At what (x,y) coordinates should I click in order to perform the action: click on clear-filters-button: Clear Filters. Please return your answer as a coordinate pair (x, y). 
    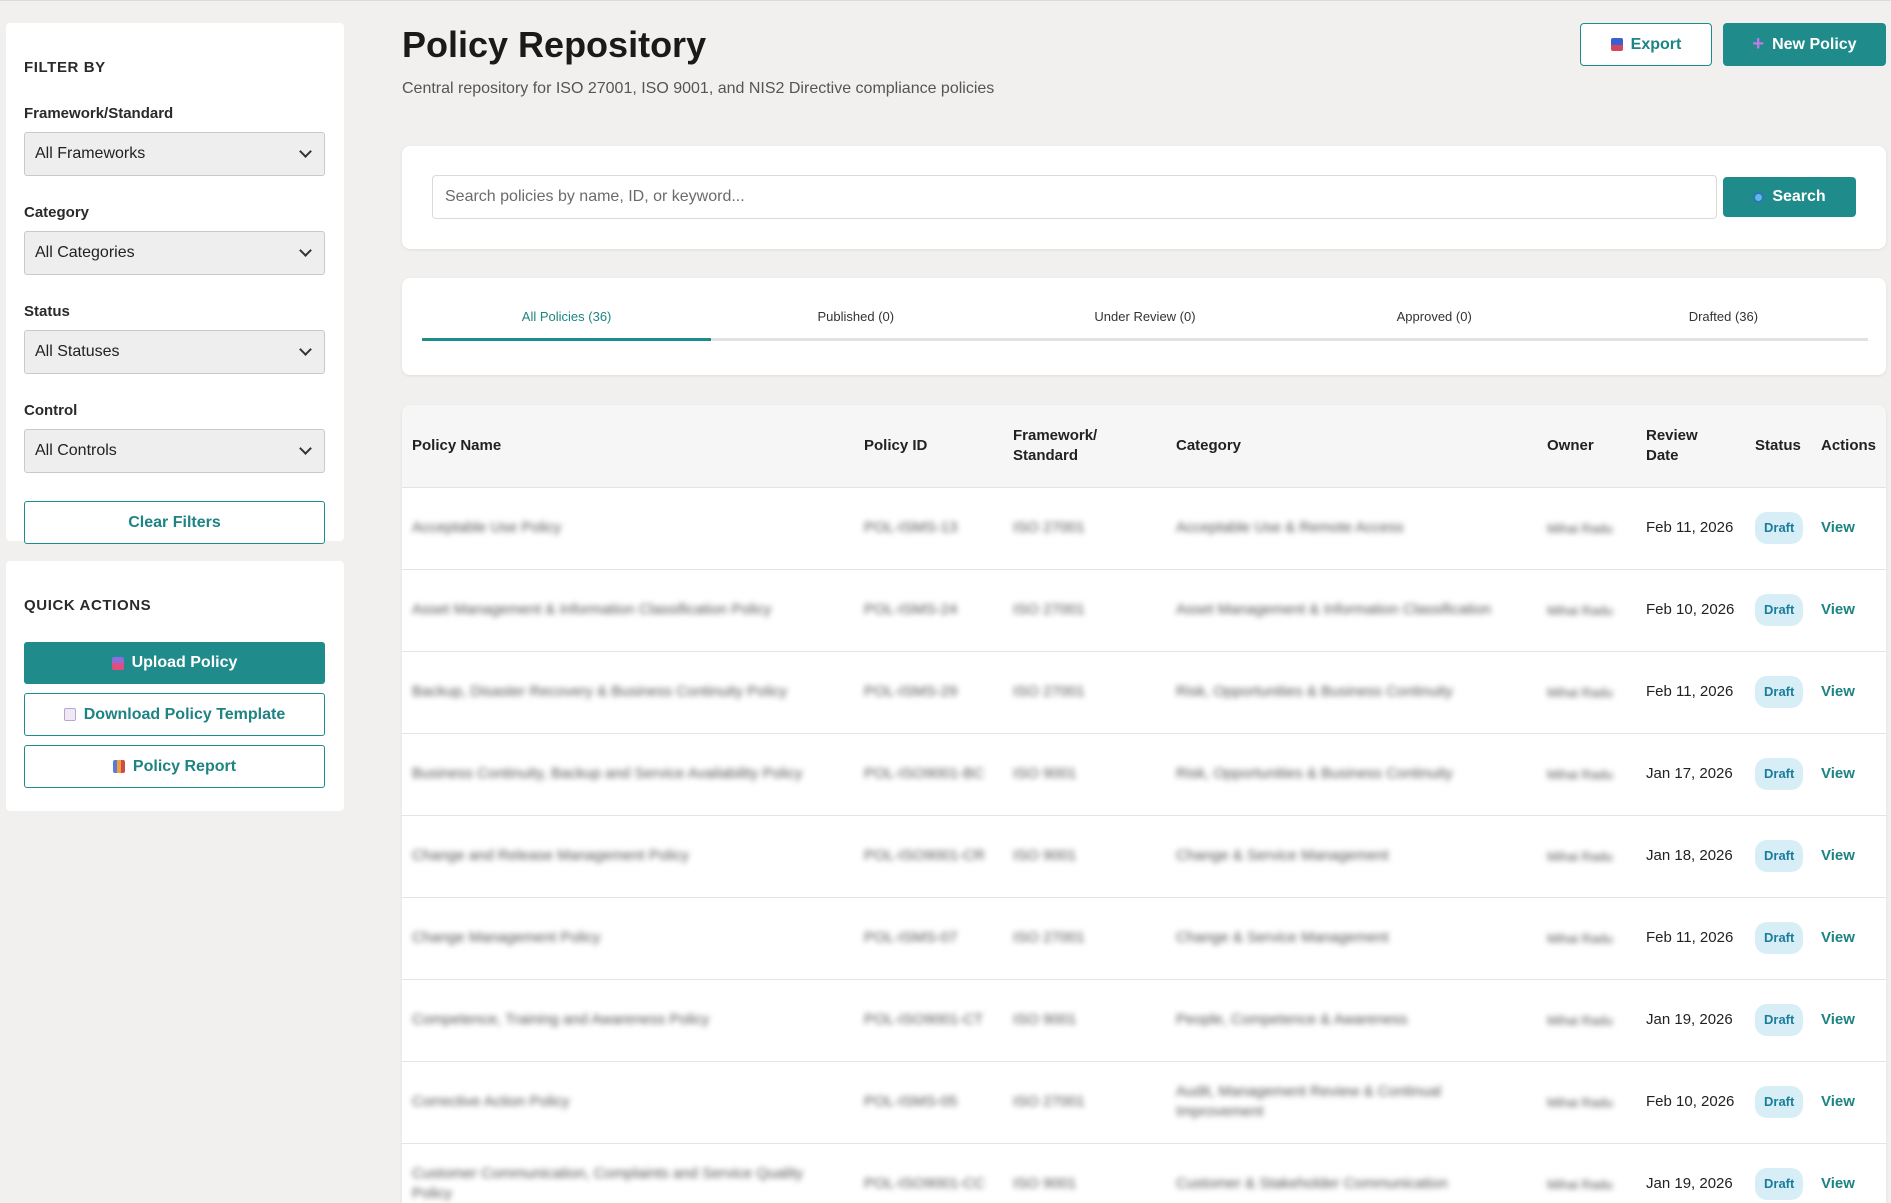
    Looking at the image, I should click on (174, 522).